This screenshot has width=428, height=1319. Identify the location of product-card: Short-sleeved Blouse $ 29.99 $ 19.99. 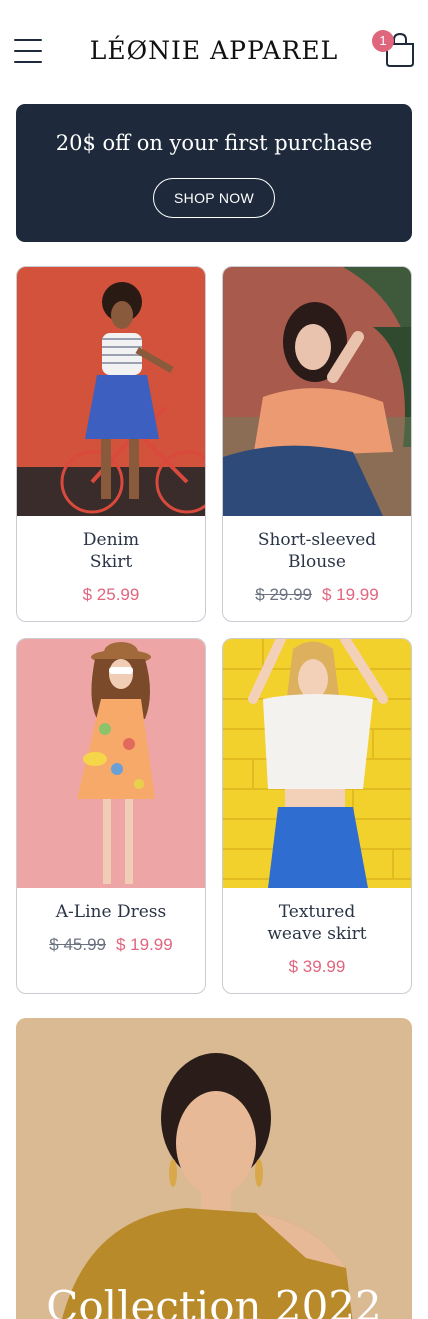
(317, 444).